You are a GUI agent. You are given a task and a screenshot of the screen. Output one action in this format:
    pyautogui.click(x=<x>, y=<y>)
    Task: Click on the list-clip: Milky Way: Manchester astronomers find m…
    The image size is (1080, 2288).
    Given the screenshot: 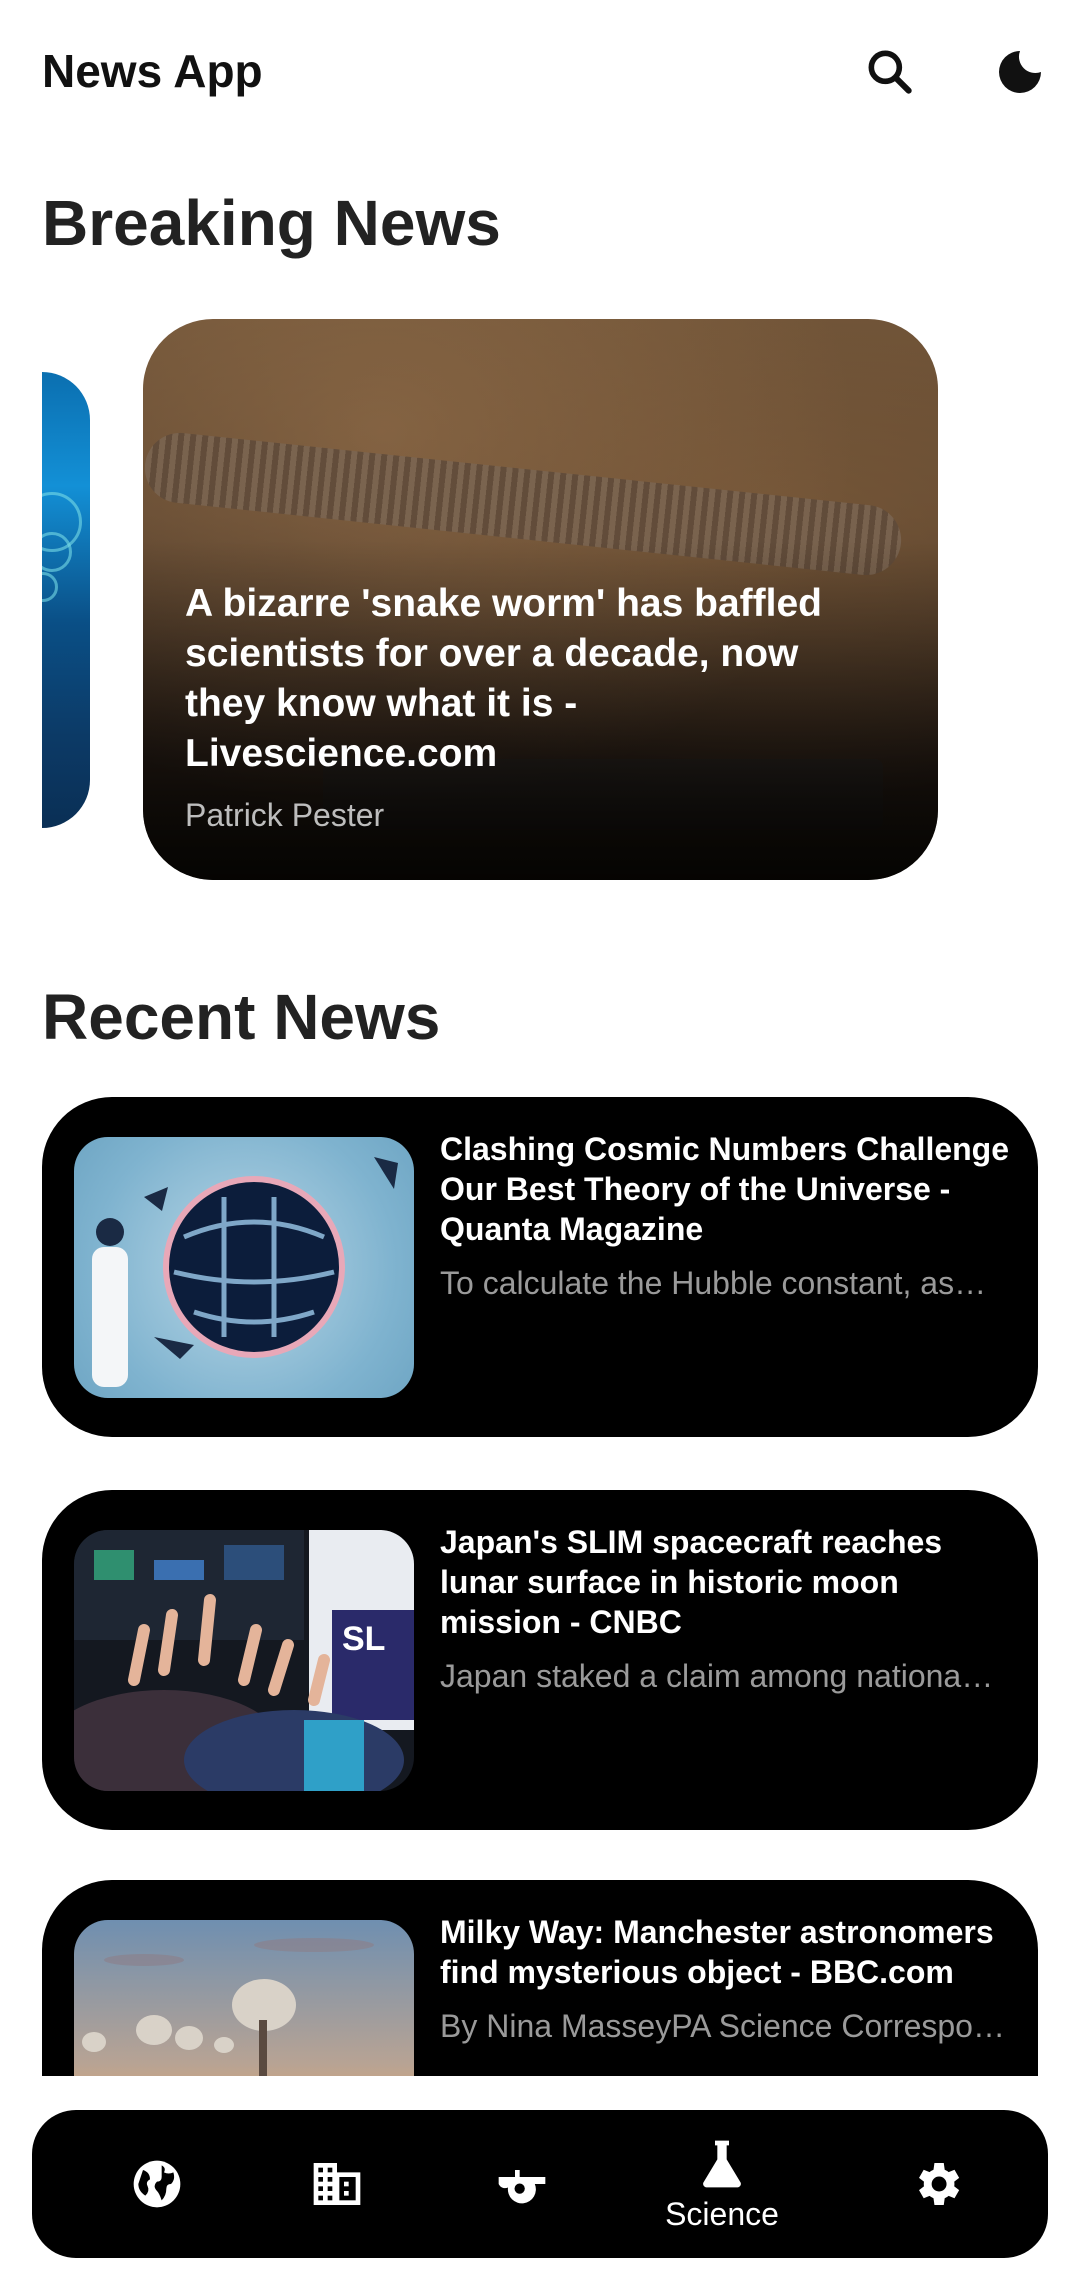 What is the action you would take?
    pyautogui.click(x=540, y=1978)
    